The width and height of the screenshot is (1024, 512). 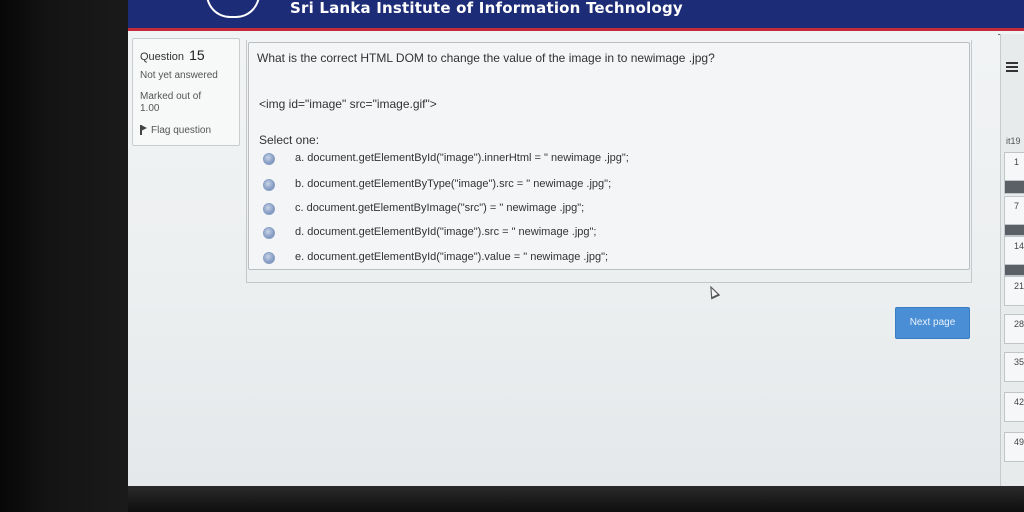 I want to click on nav-question-number: 42, so click(x=1019, y=402).